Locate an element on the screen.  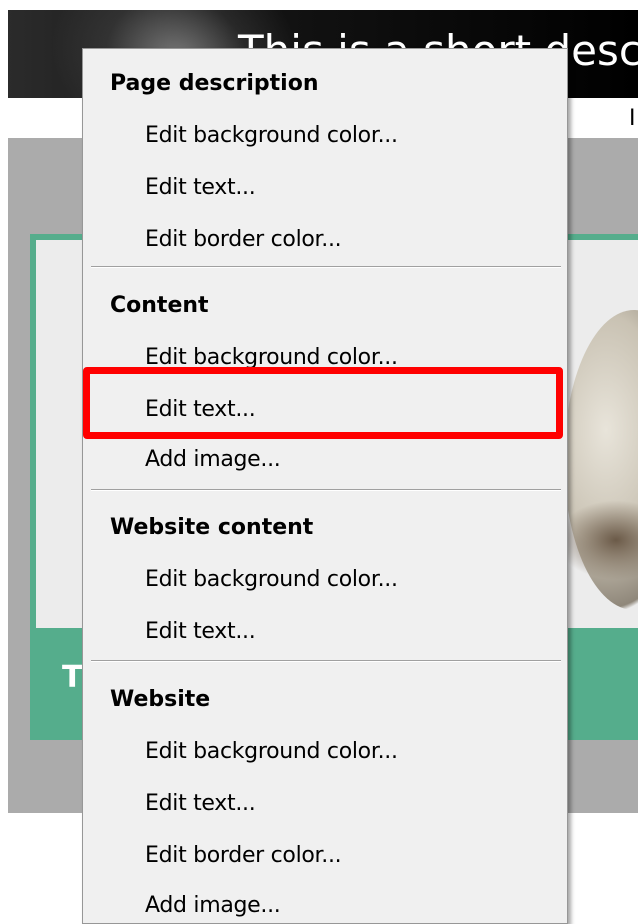
page-description-text: I is located at coordinates (632, 118).